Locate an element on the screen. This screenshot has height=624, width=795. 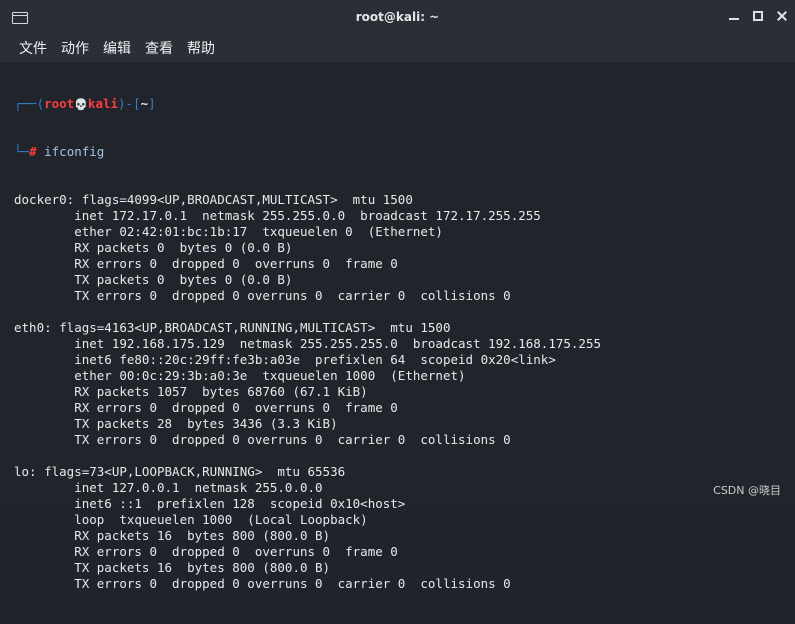
output-line: RX packets 16 bytes 800 (800.0 B) is located at coordinates (172, 535).